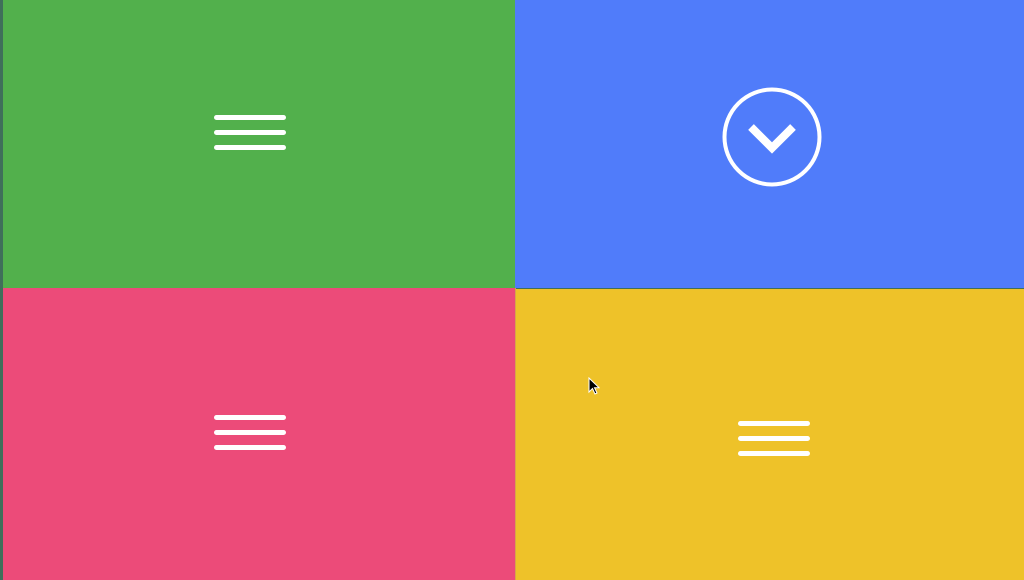  I want to click on chevron-down-circle-icon, so click(772, 137).